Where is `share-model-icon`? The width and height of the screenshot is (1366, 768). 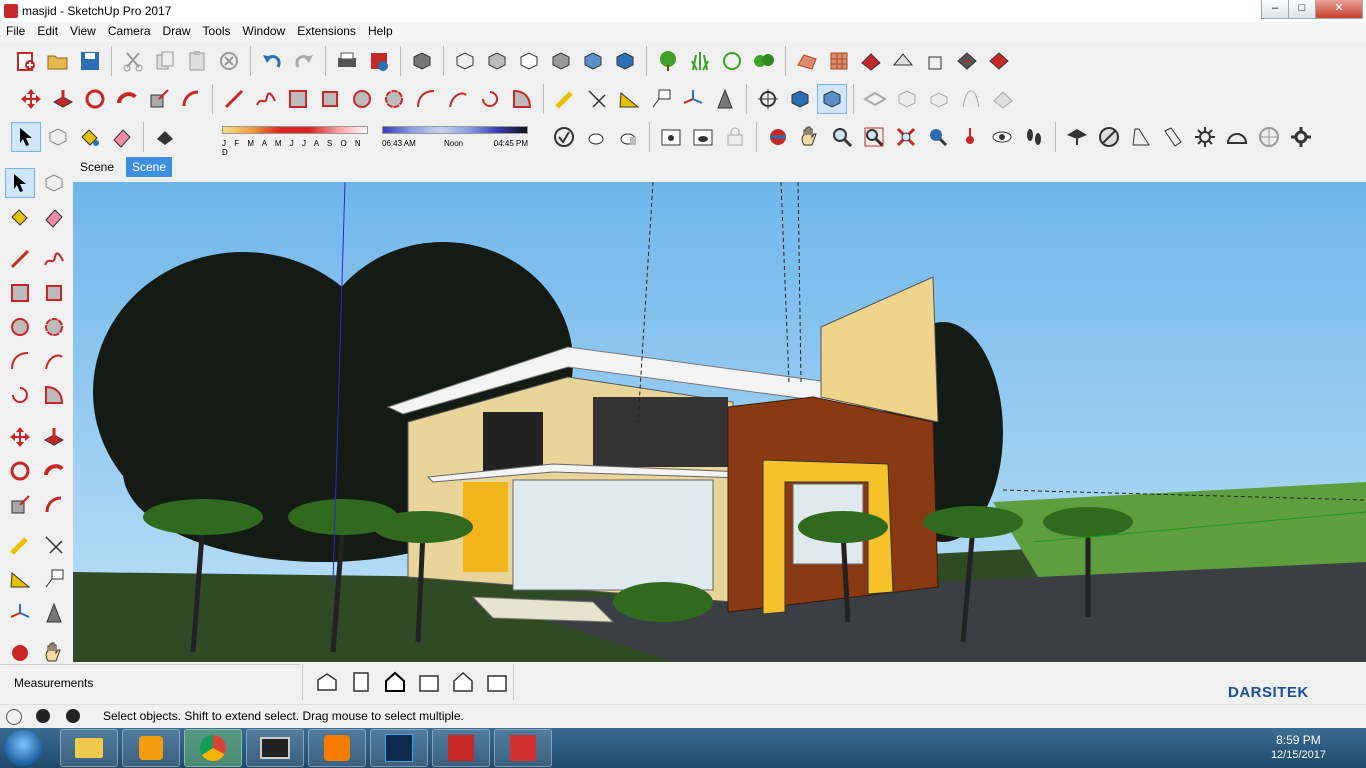
share-model-icon is located at coordinates (628, 137).